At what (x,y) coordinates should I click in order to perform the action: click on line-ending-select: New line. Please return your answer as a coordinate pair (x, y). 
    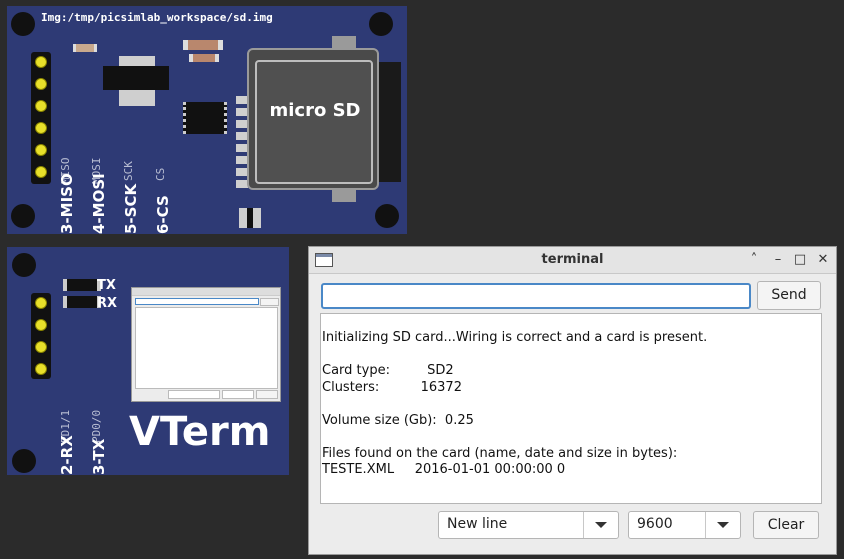
    Looking at the image, I should click on (528, 525).